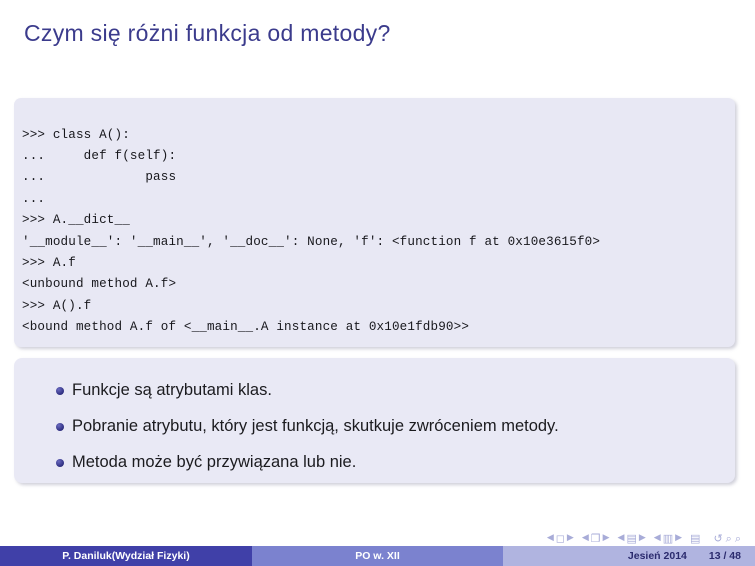 This screenshot has height=566, width=755. What do you see at coordinates (550, 538) in the screenshot?
I see `prev-slide-icon: ◀` at bounding box center [550, 538].